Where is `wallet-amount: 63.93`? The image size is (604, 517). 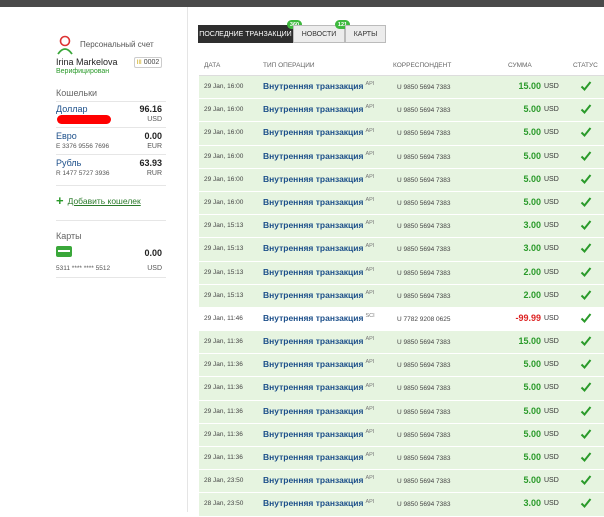 wallet-amount: 63.93 is located at coordinates (150, 163).